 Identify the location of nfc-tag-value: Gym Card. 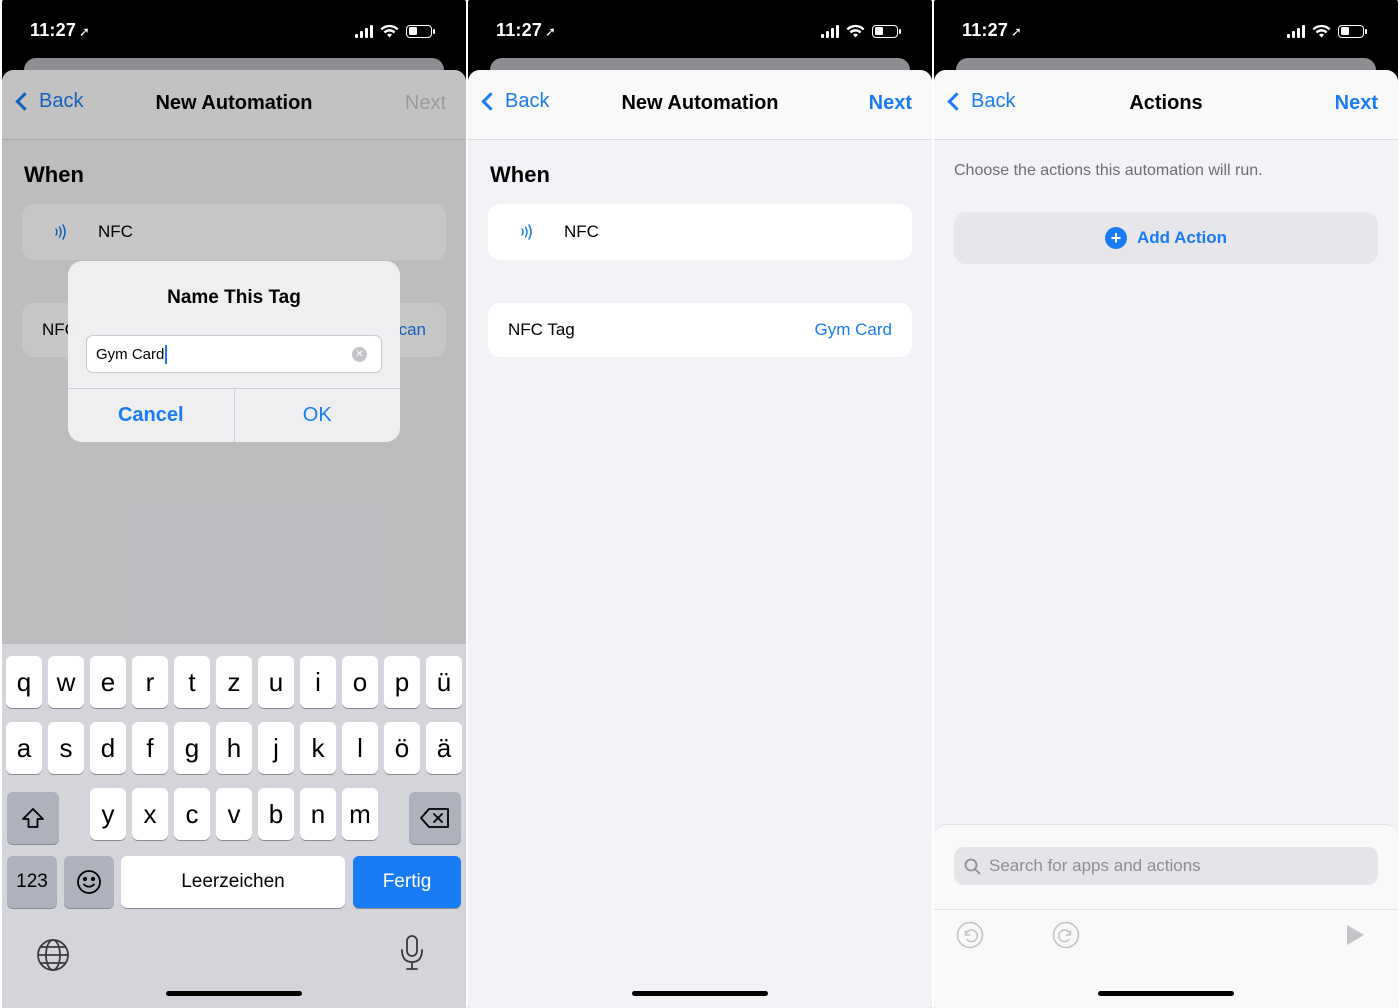
(853, 330).